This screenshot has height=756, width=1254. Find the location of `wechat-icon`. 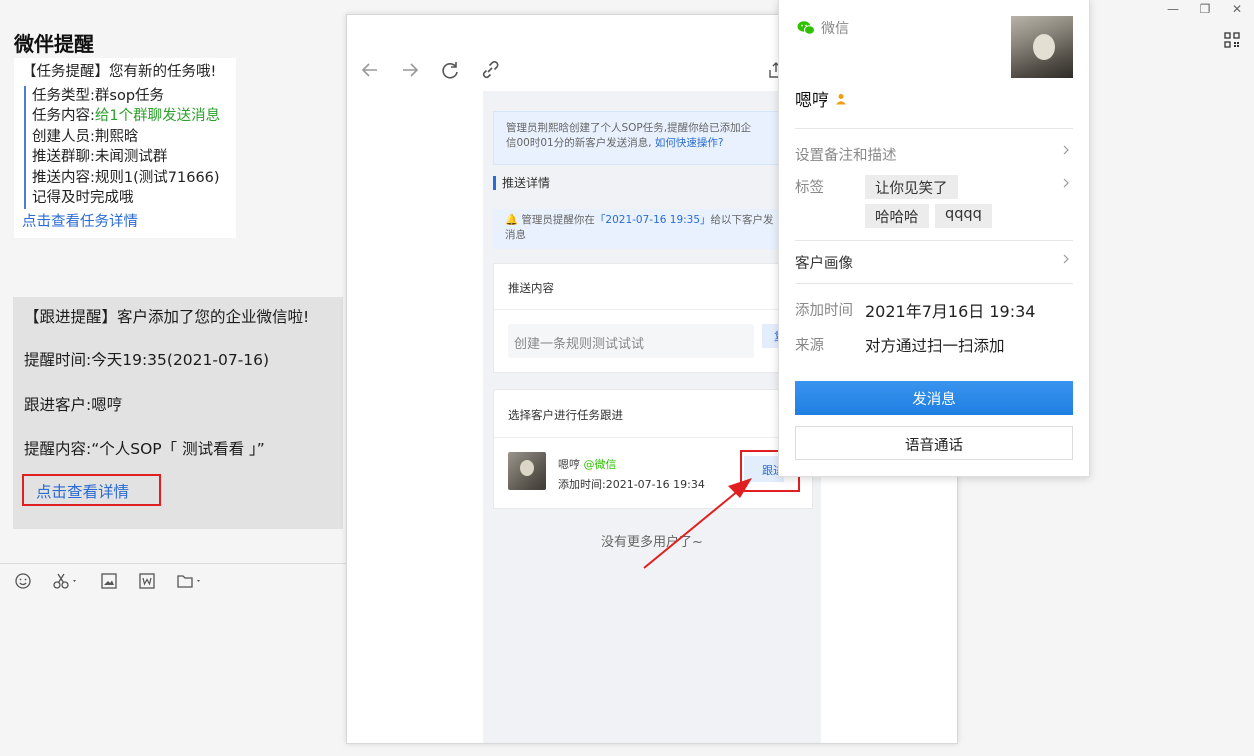

wechat-icon is located at coordinates (806, 28).